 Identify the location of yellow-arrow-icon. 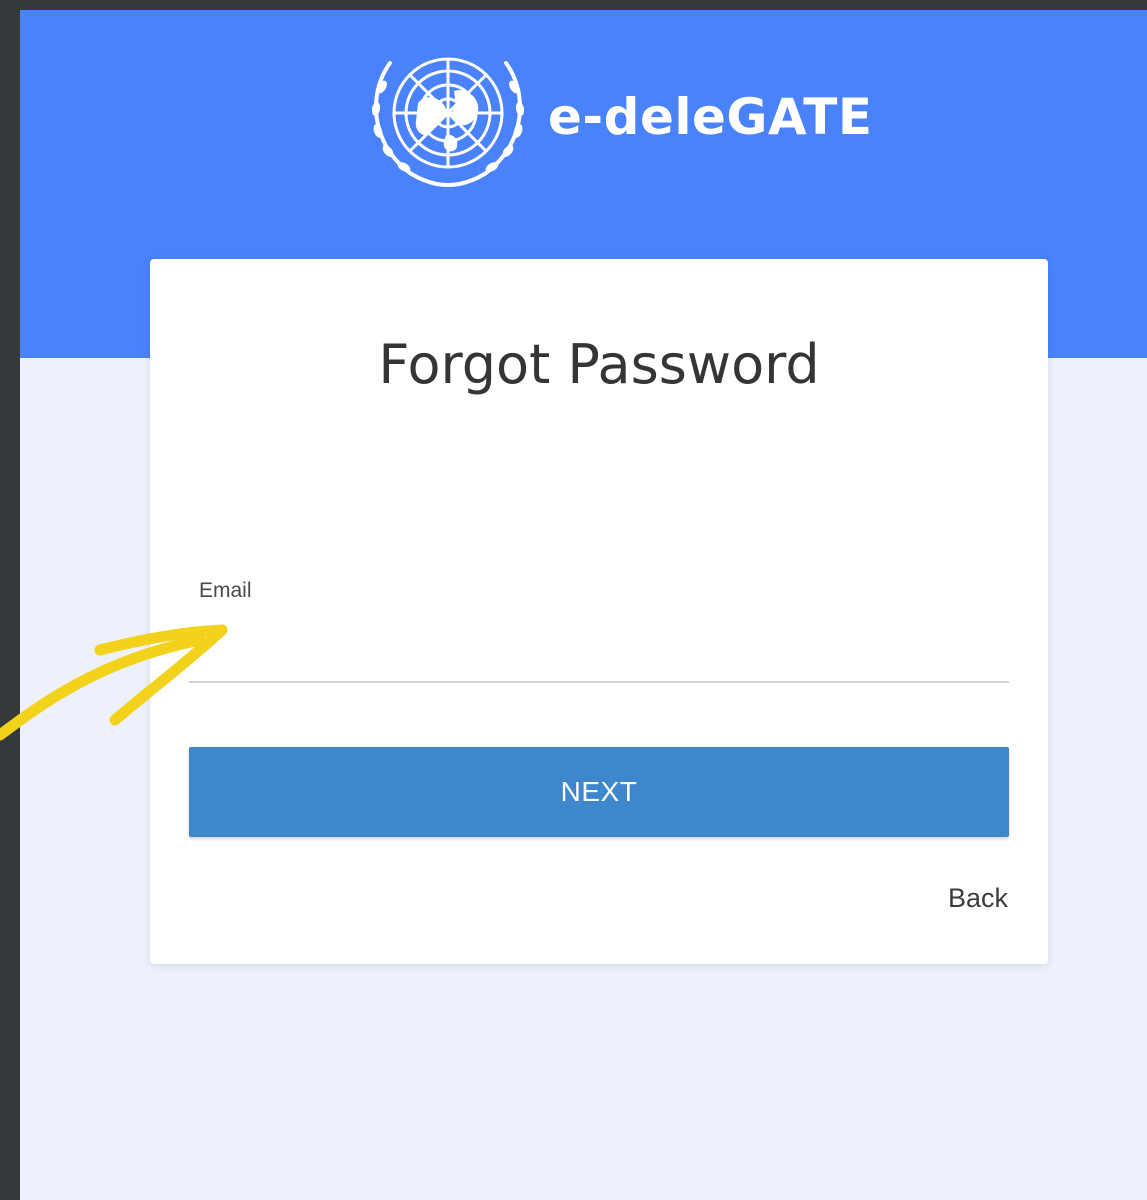
(114, 682).